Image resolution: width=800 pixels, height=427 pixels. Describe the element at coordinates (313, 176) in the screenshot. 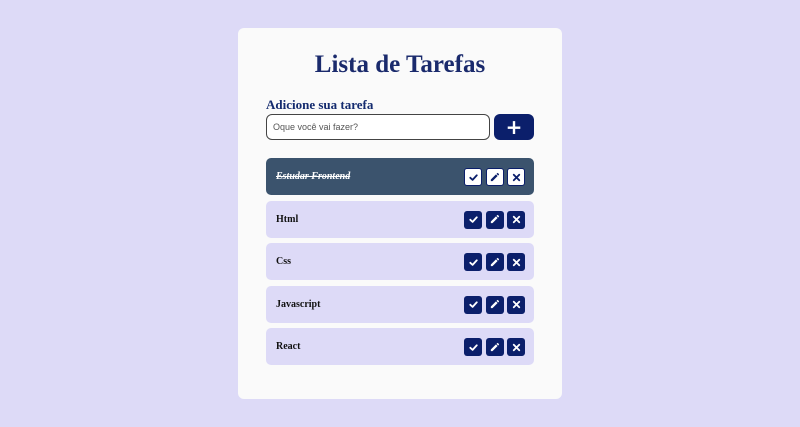

I see `task-text: Estudar Frontend` at that location.